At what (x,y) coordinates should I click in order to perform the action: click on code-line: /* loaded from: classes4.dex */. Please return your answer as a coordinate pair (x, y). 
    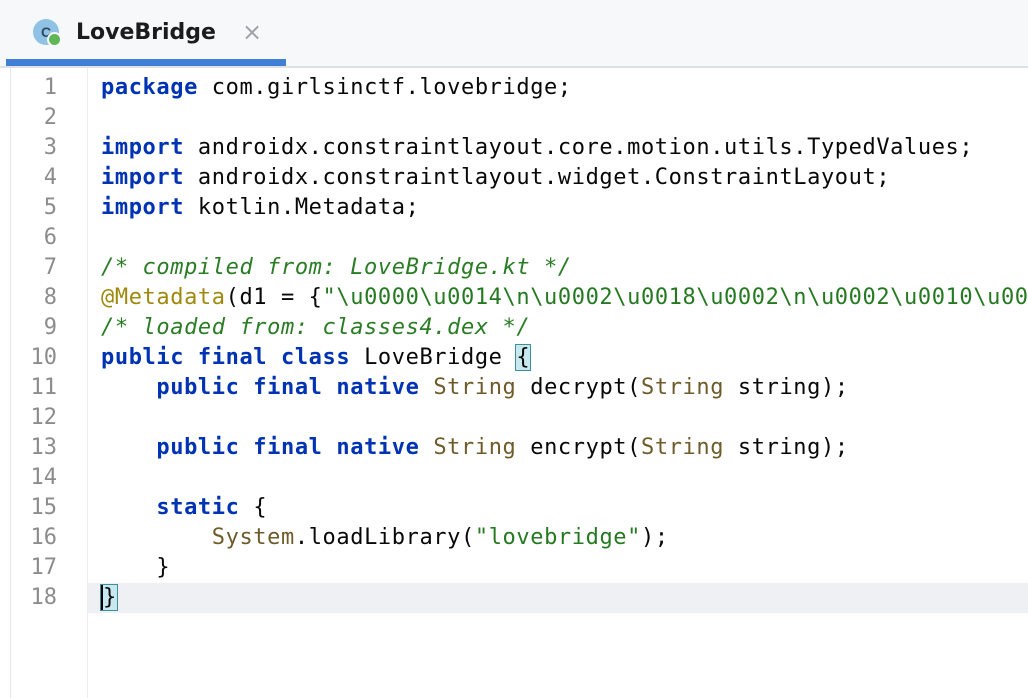
    Looking at the image, I should click on (564, 328).